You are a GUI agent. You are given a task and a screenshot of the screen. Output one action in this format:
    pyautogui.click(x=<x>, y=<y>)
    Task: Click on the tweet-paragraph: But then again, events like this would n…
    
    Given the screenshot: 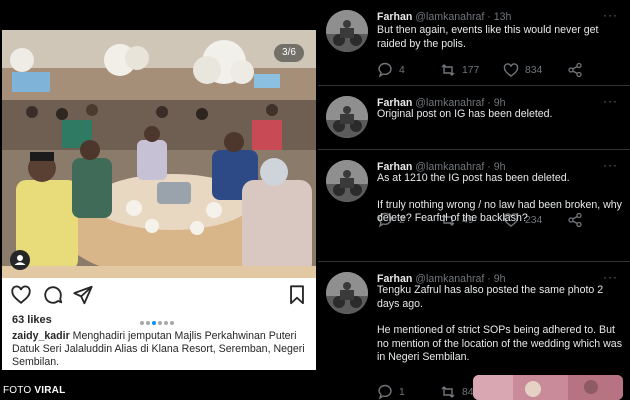 What is the action you would take?
    pyautogui.click(x=488, y=37)
    